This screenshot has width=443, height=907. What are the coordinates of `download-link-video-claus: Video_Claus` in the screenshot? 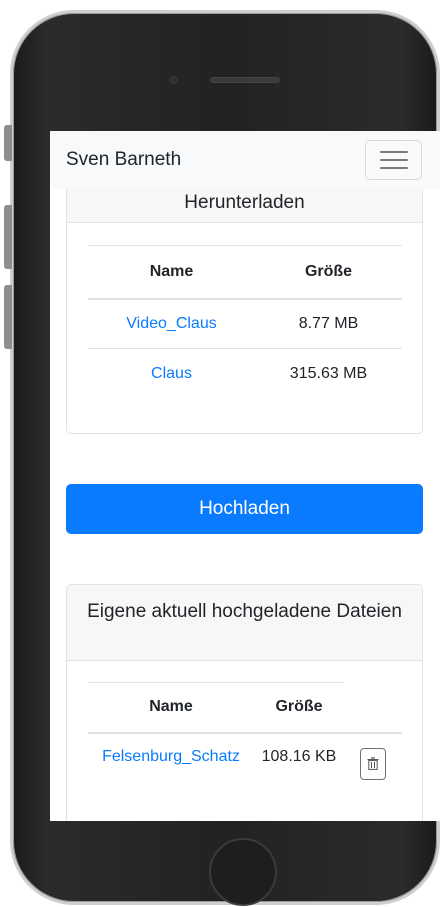 It's located at (171, 323).